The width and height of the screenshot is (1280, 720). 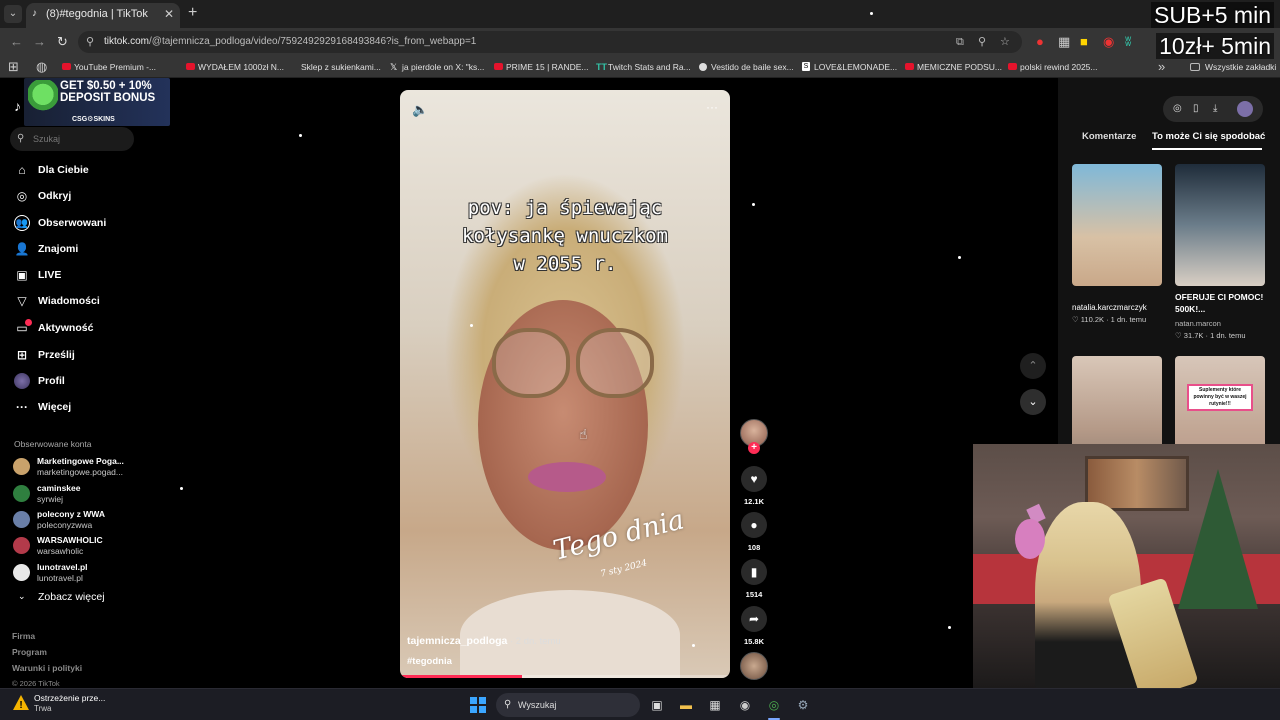 I want to click on active-tab-indicator, so click(x=1207, y=149).